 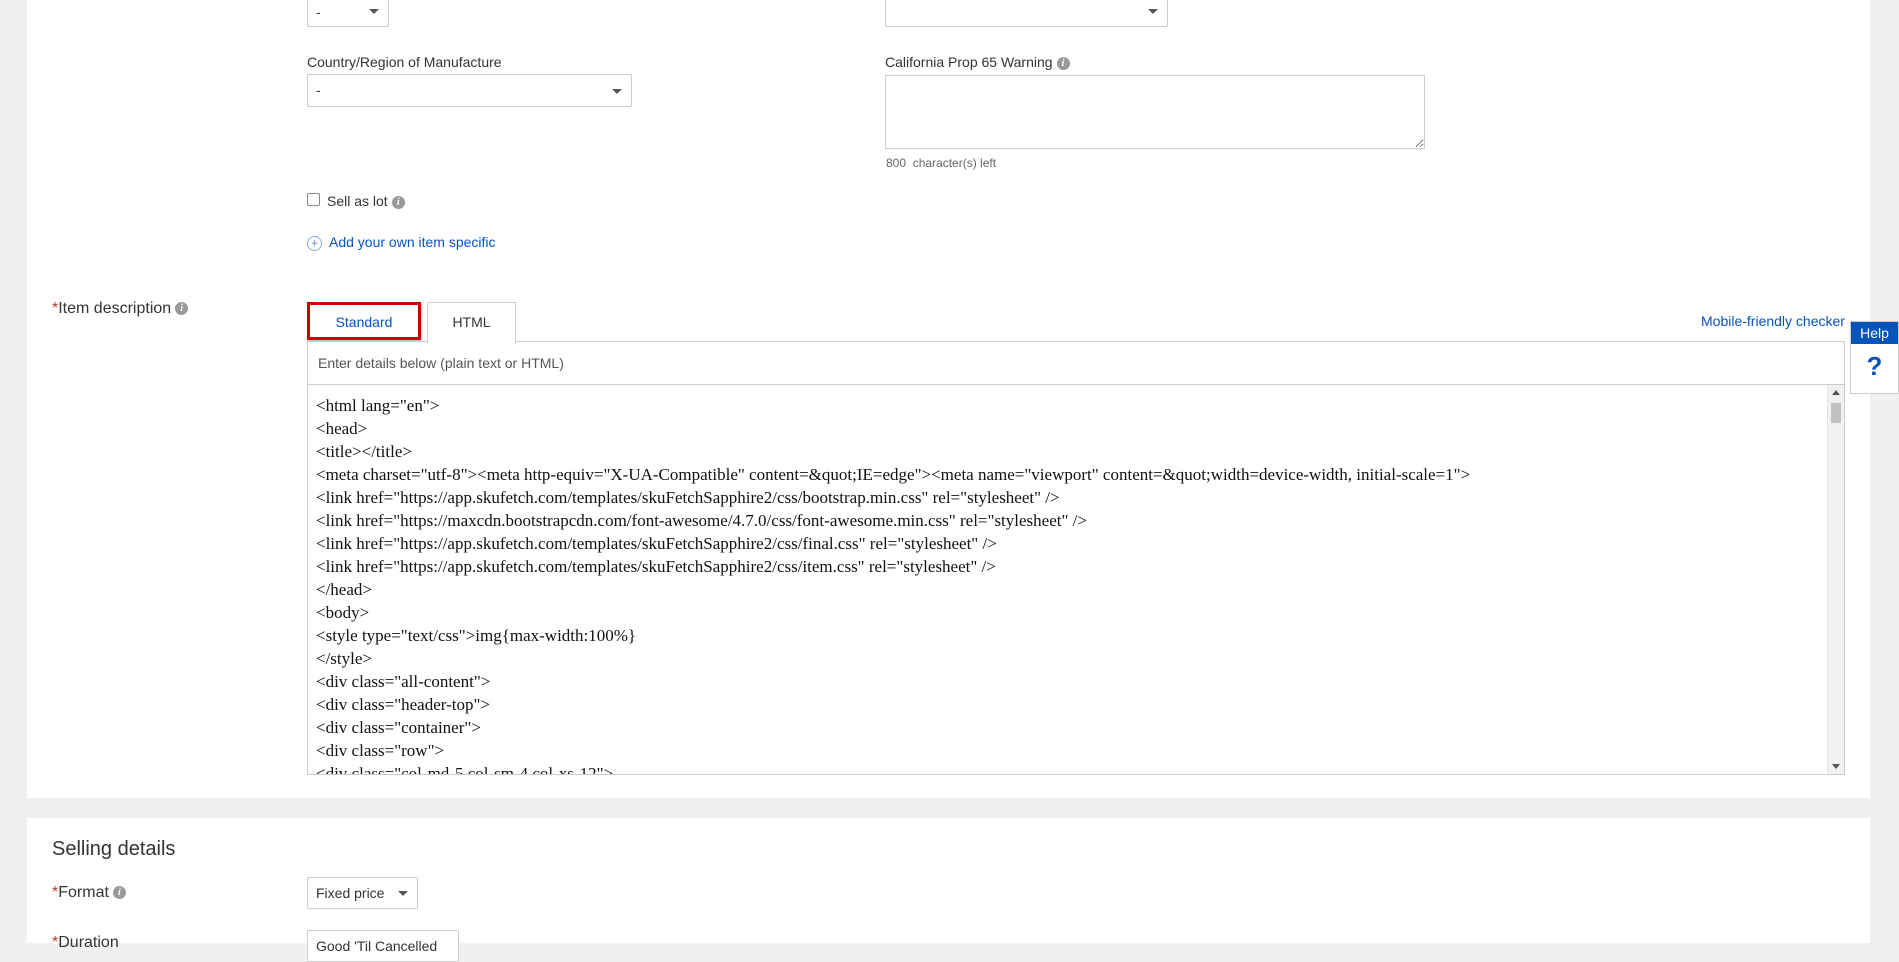 I want to click on scrollbar-thumb, so click(x=1836, y=413).